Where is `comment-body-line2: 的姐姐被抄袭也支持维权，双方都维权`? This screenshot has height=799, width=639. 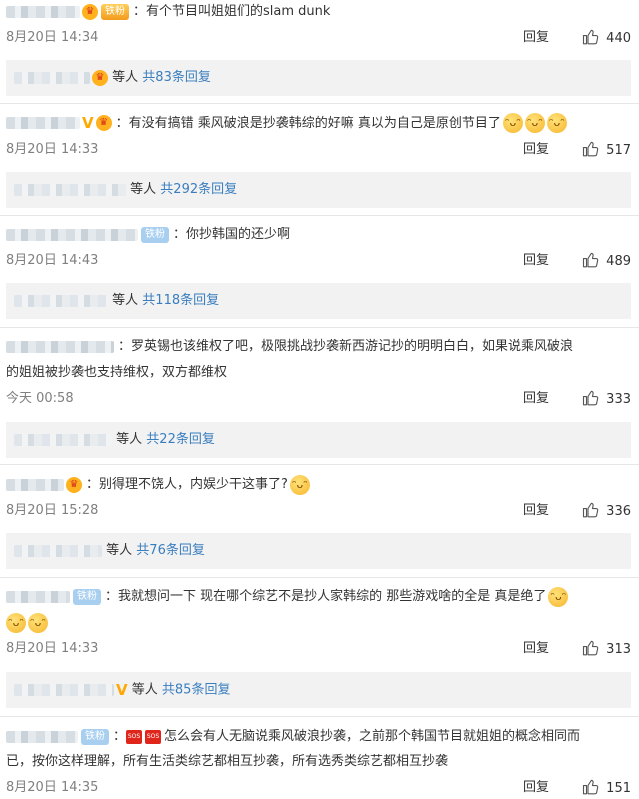 comment-body-line2: 的姐姐被抄袭也支持维权，双方都维权 is located at coordinates (318, 373).